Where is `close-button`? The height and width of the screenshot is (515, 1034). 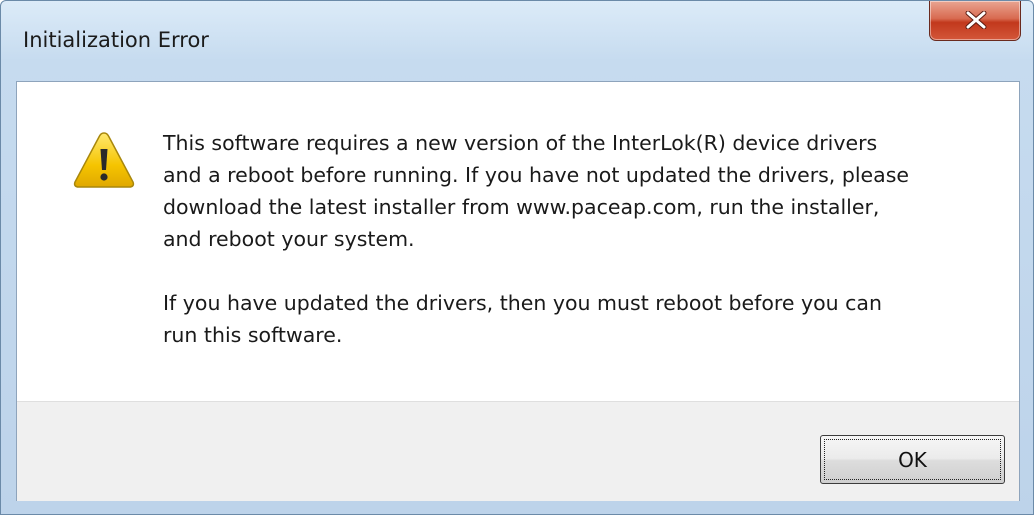
close-button is located at coordinates (975, 21).